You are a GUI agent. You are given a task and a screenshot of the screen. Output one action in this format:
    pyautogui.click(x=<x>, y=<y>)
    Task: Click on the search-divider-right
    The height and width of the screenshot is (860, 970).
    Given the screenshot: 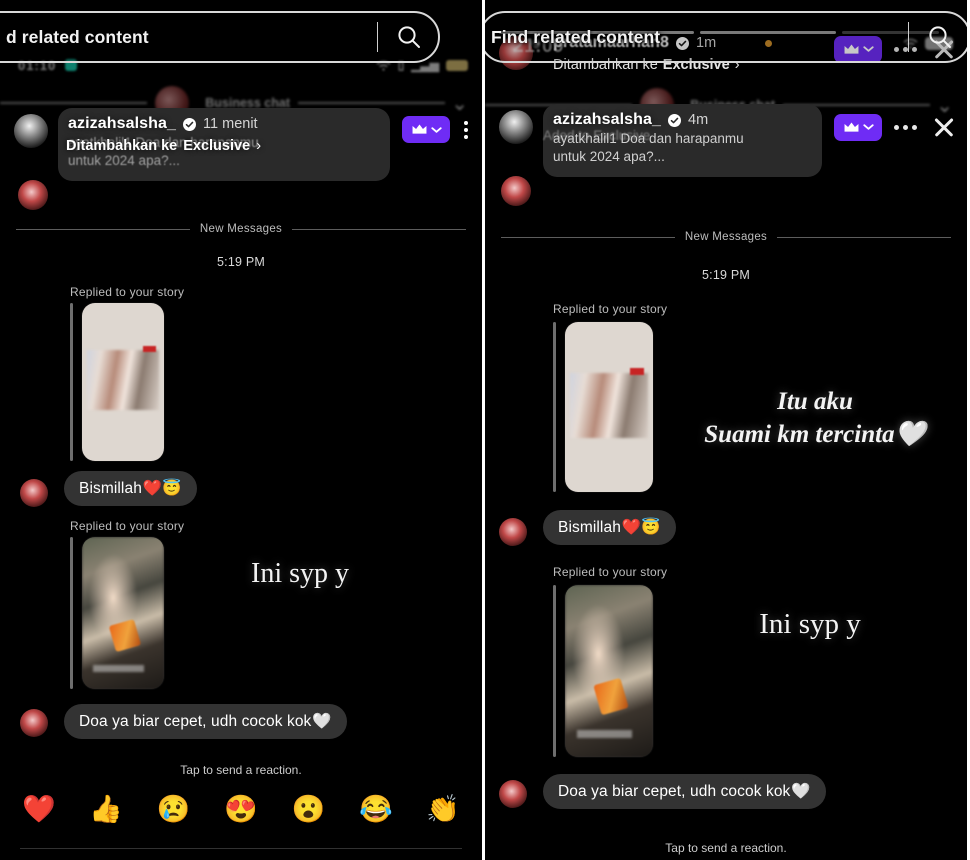 What is the action you would take?
    pyautogui.click(x=908, y=37)
    